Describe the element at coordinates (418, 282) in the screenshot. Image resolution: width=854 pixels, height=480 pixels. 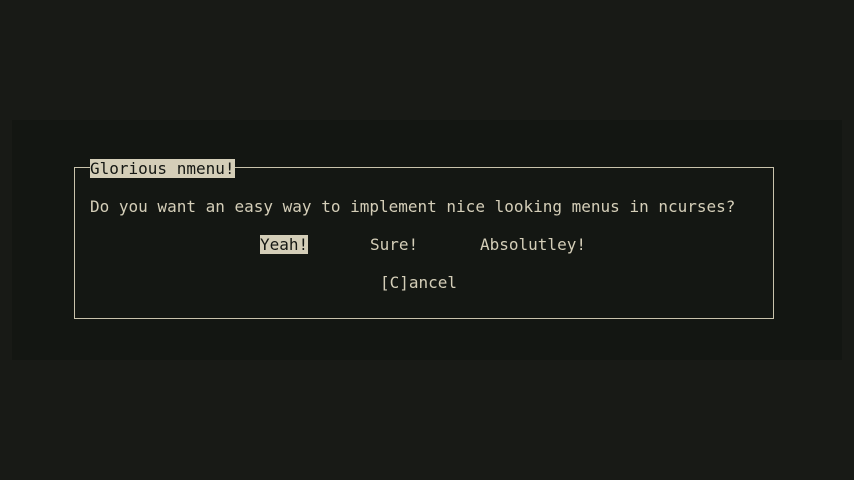
I see `cancel-button: [C]ancel` at that location.